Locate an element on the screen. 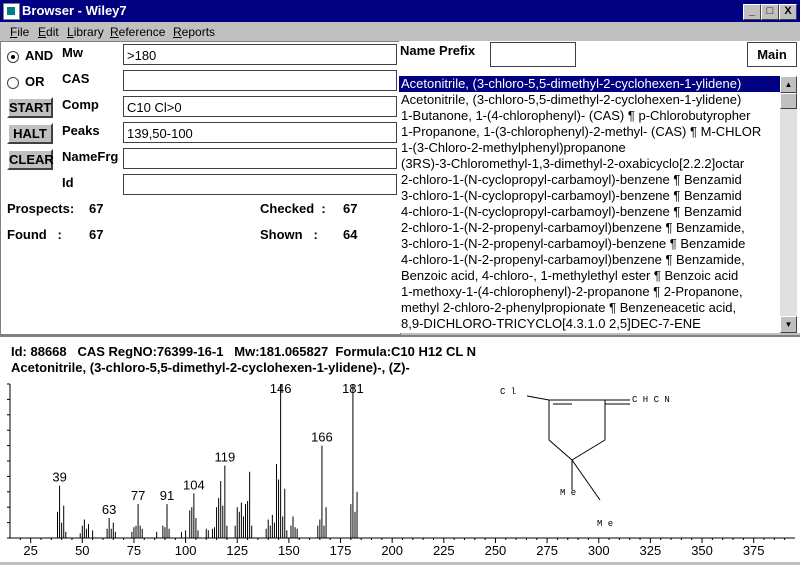  x-tick-label: 25 is located at coordinates (30, 550).